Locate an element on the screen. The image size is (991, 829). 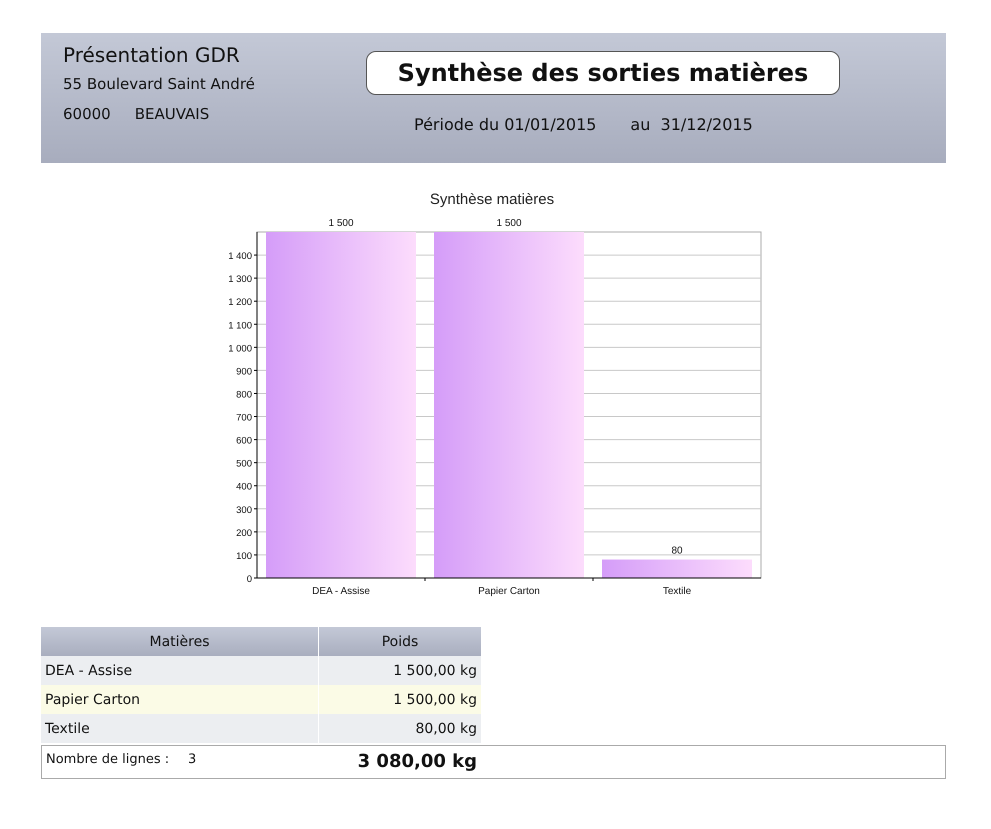
column-header: Poids is located at coordinates (399, 641).